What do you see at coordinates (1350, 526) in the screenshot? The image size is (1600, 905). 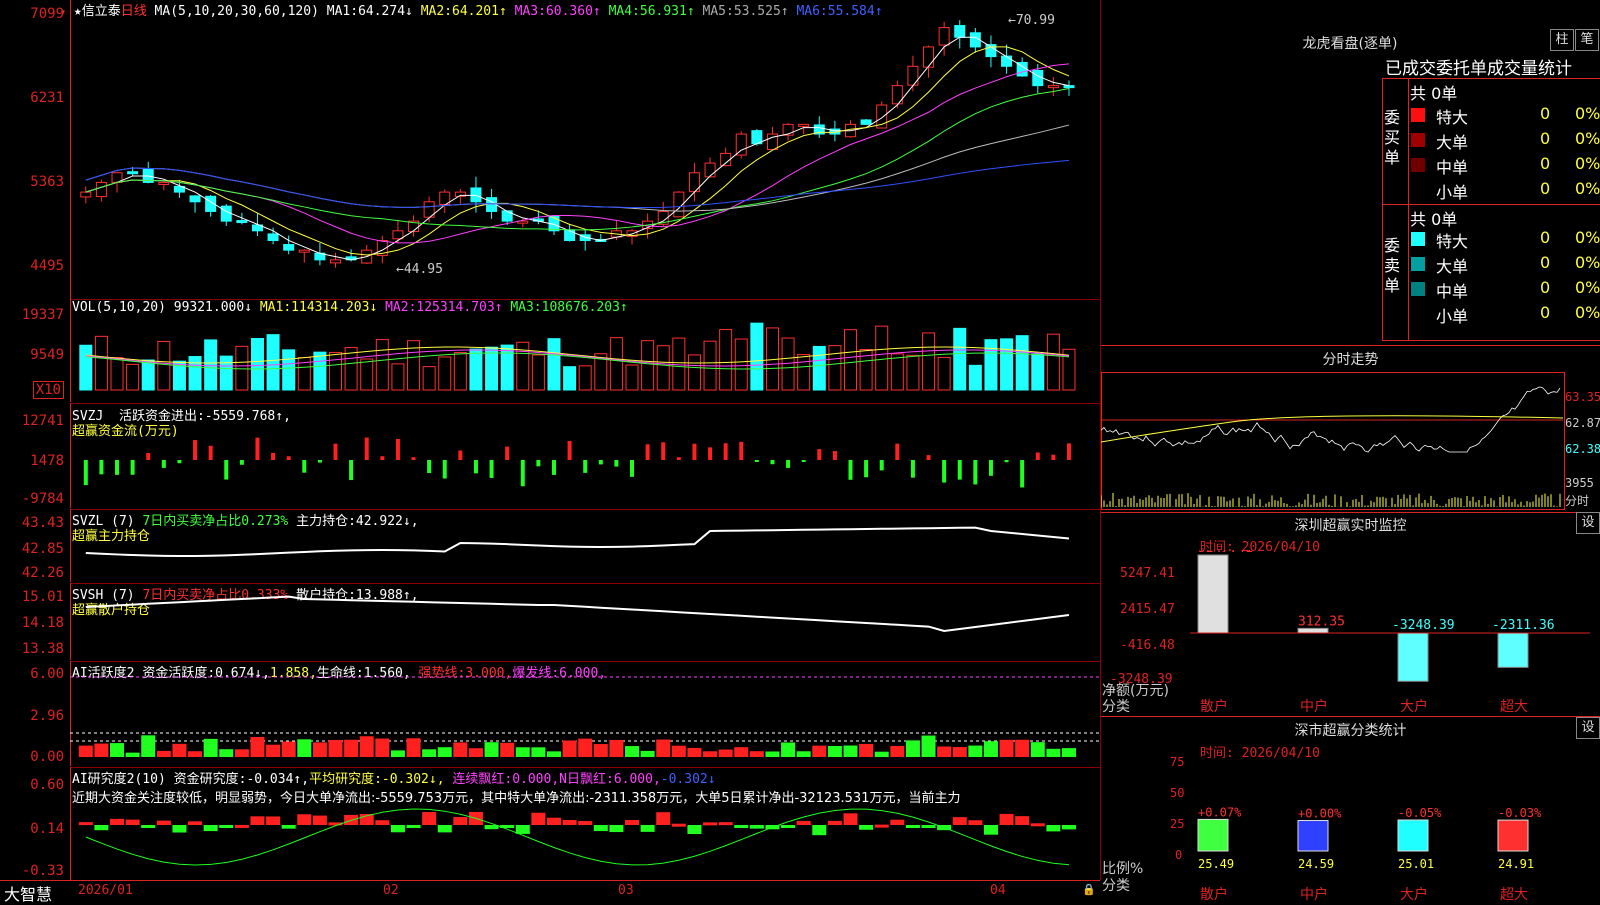 I see `szjk-title: 深圳超赢实时监控` at bounding box center [1350, 526].